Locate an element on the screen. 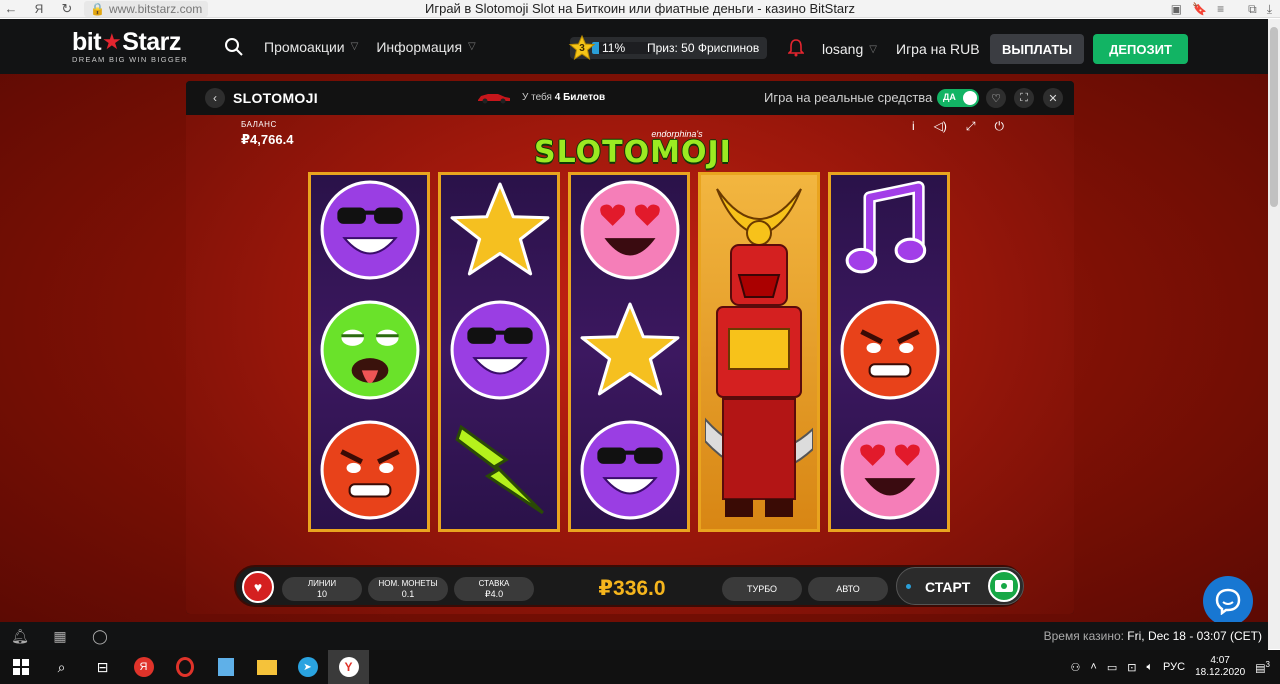 Image resolution: width=1280 pixels, height=684 pixels. menu-icon: ≡ is located at coordinates (1220, 9).